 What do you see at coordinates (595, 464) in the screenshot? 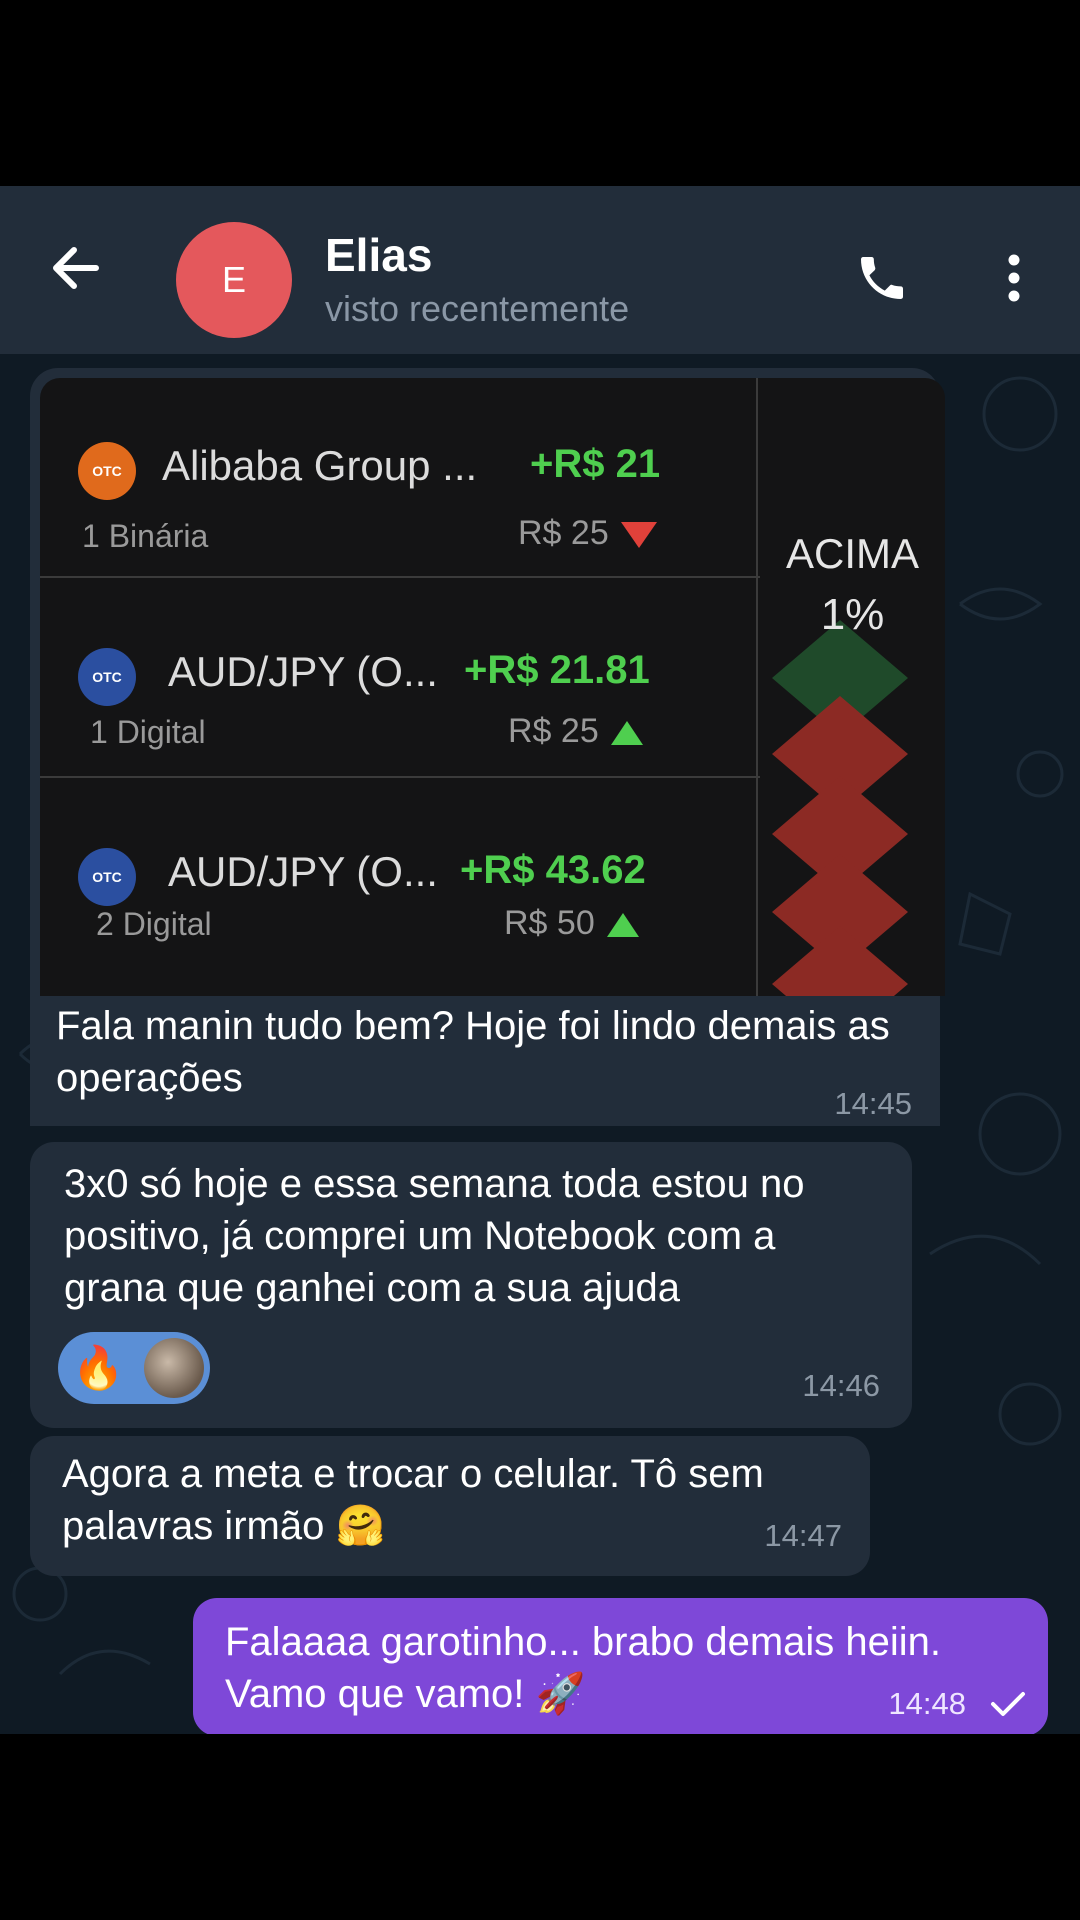
I see `asset-profit: +R$ 21` at bounding box center [595, 464].